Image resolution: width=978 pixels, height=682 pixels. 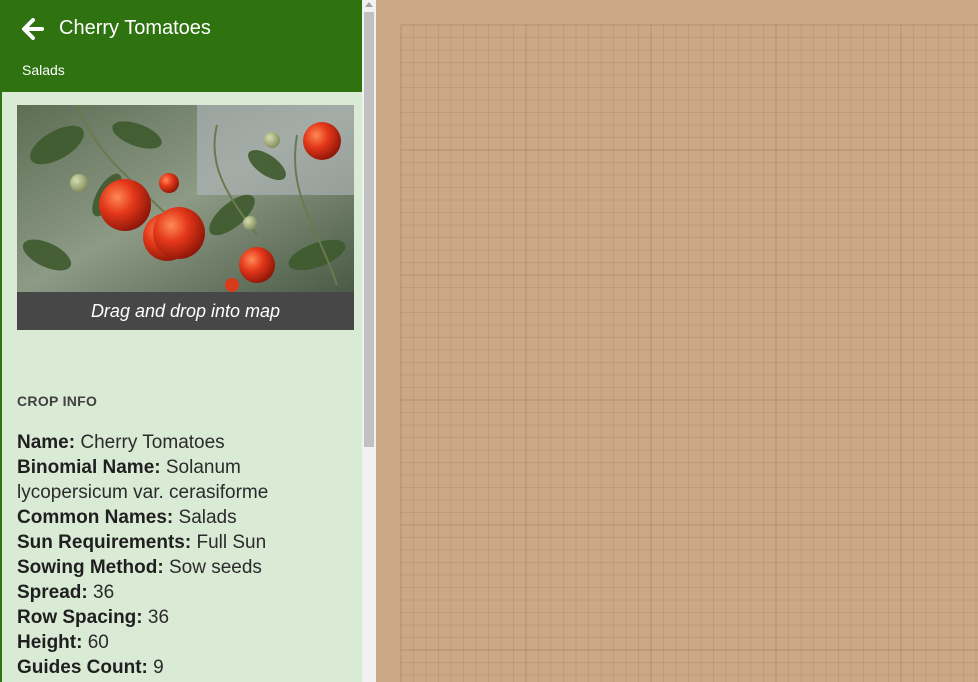 I want to click on field-label: Common Names:, so click(x=95, y=517).